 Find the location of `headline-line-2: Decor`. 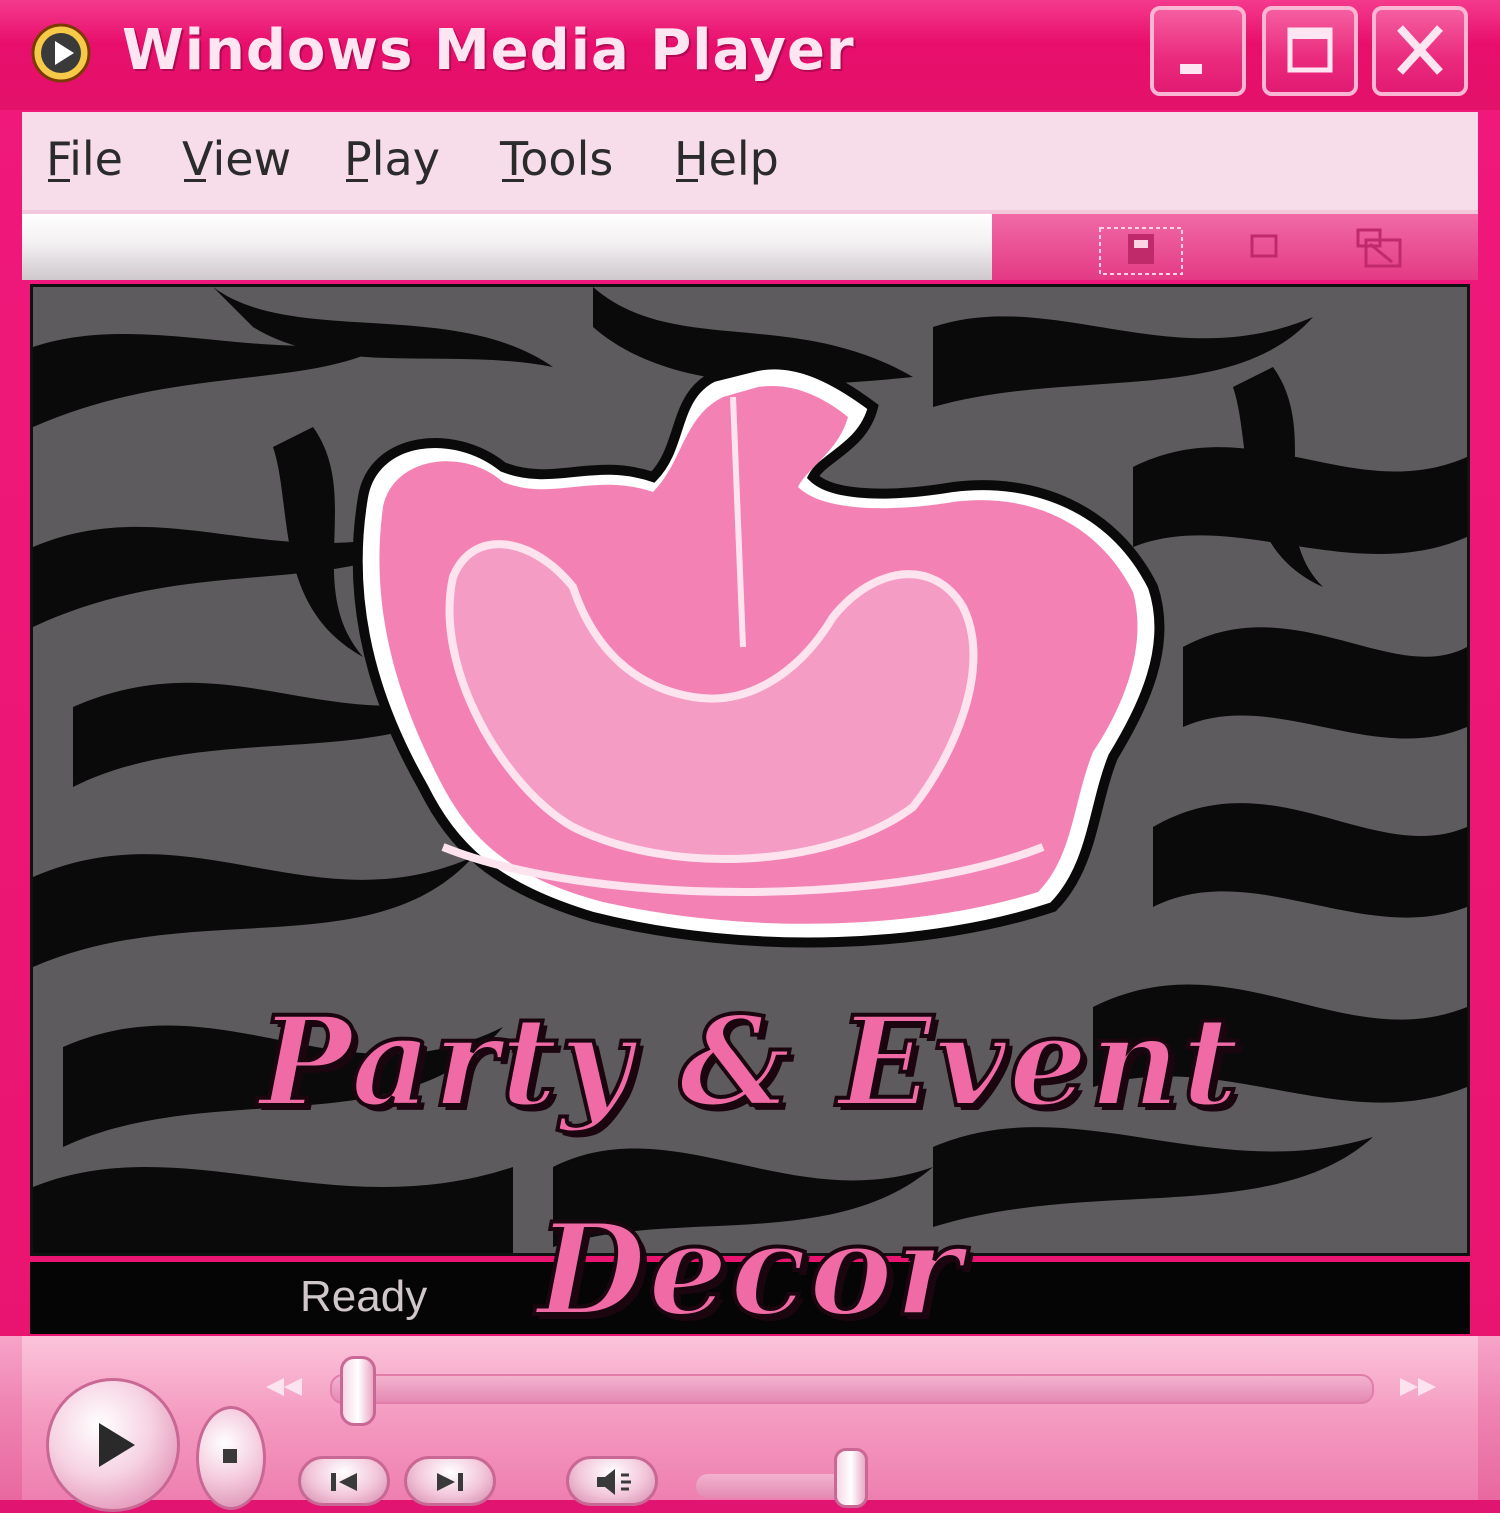

headline-line-2: Decor is located at coordinates (749, 1270).